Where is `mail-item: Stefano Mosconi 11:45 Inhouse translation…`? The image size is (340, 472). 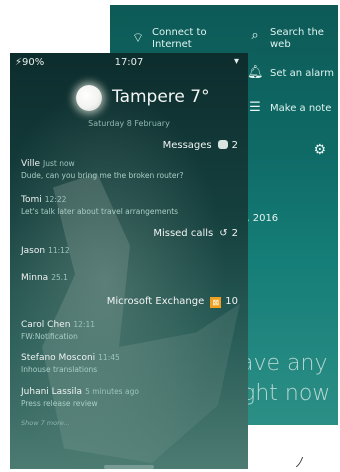 mail-item: Stefano Mosconi 11:45 Inhouse translation… is located at coordinates (70, 363).